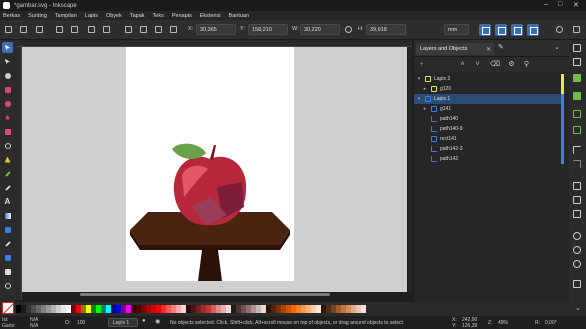 This screenshot has height=329, width=586. I want to click on raise-icon, so click(143, 29).